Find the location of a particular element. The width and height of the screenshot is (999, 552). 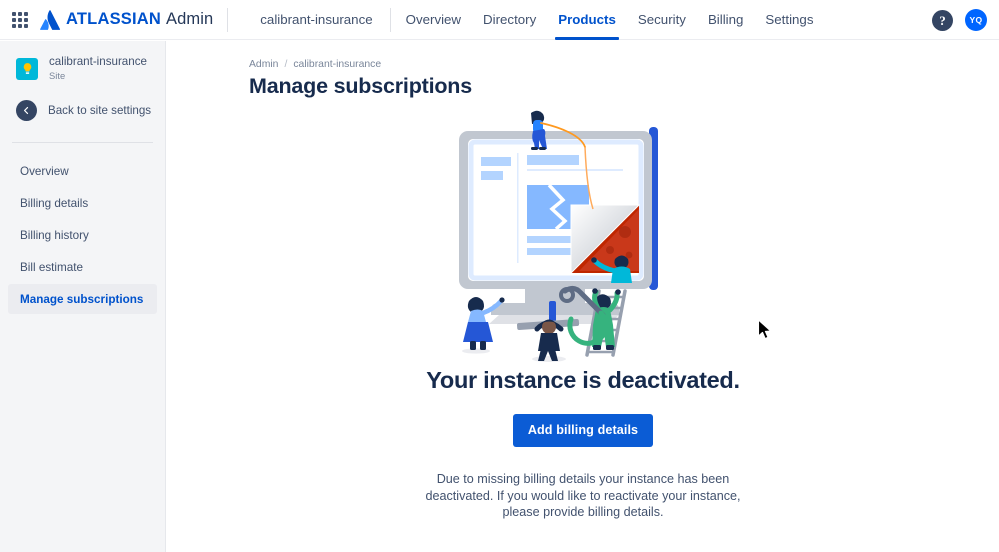

nav-item-security: Security is located at coordinates (662, 20).